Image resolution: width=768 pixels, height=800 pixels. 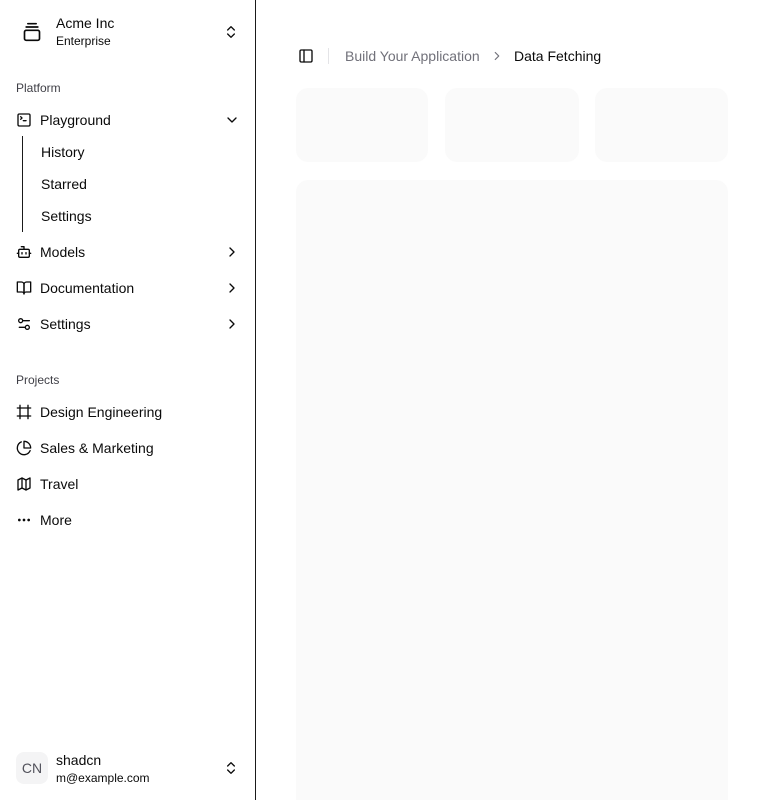 I want to click on sidebar-item-playground: Playground, so click(x=128, y=120).